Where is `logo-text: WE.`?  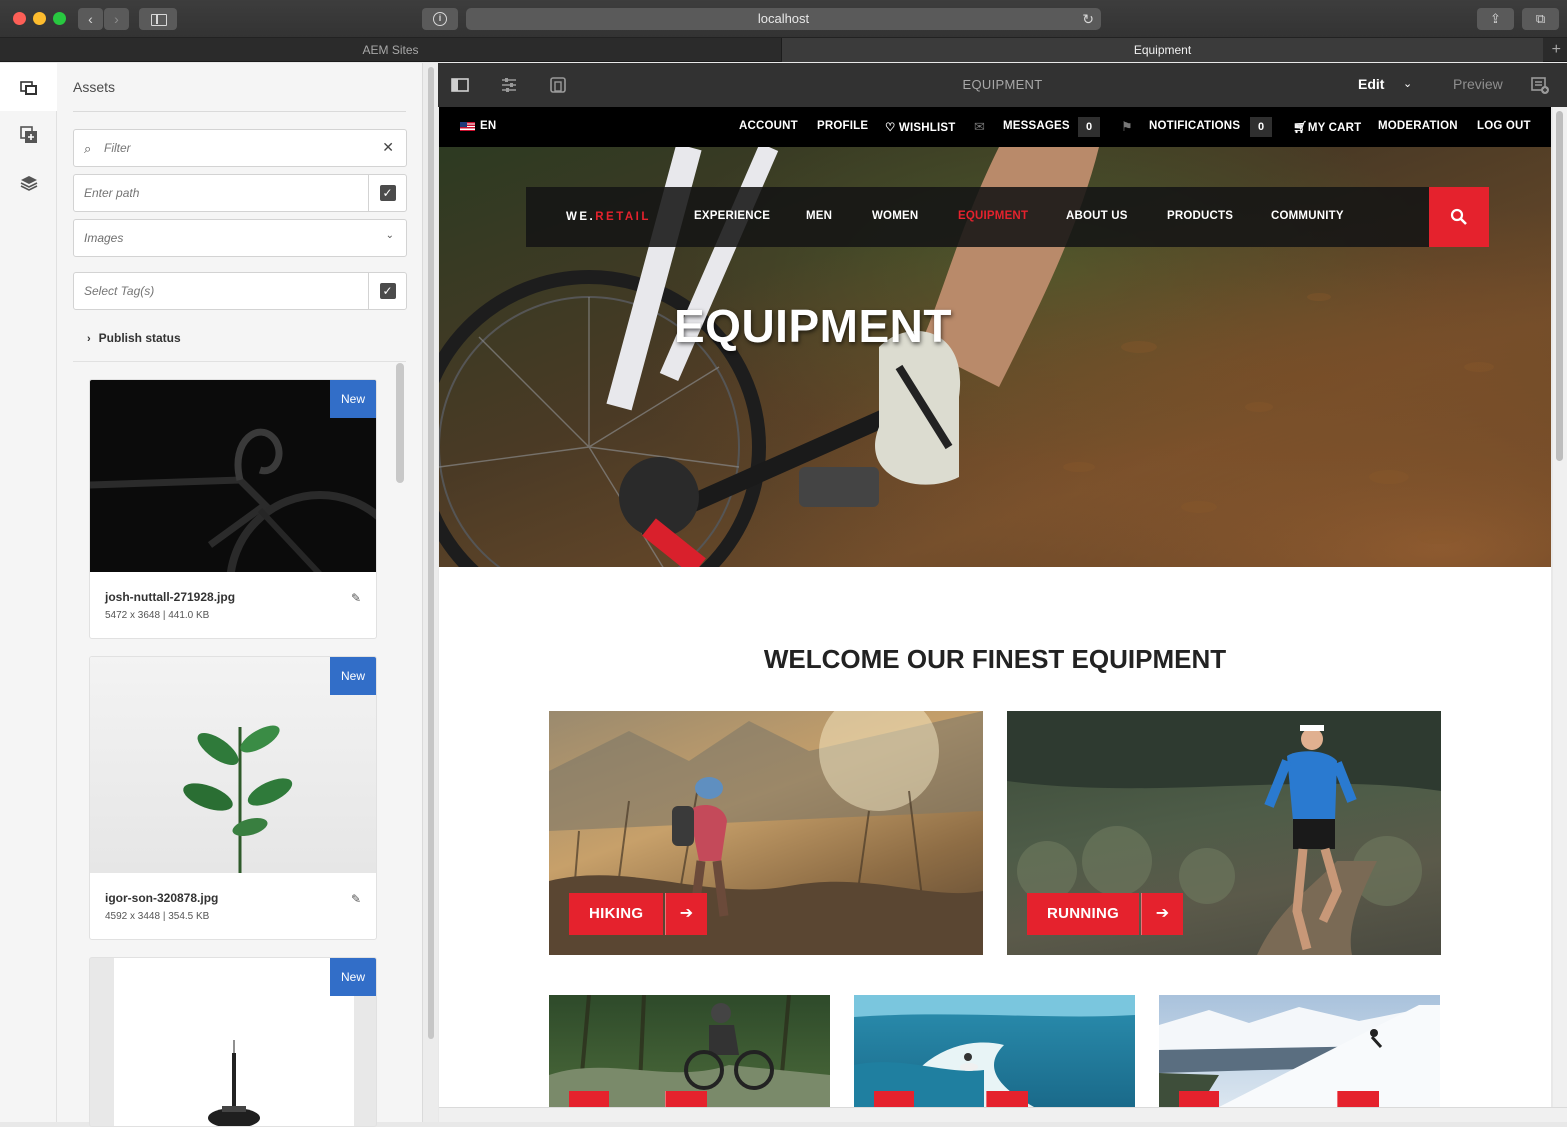
logo-text: WE. is located at coordinates (581, 217).